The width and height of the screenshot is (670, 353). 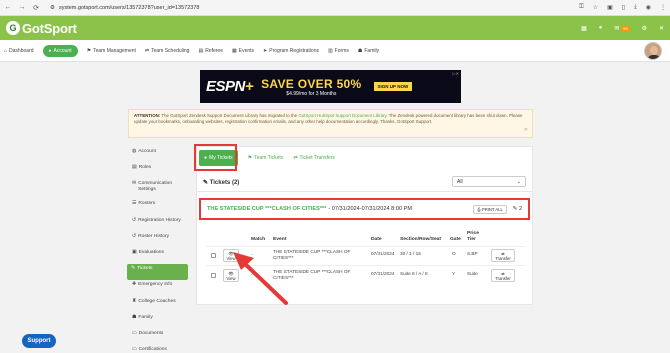 What do you see at coordinates (147, 115) in the screenshot?
I see `attention-label: ATTENTION:` at bounding box center [147, 115].